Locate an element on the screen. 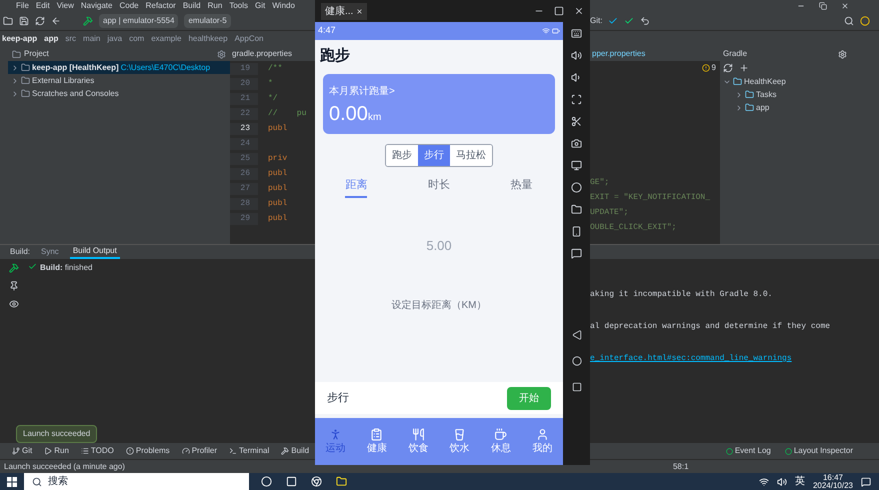 The height and width of the screenshot is (490, 879). clock-date: 2024/10/23 is located at coordinates (832, 486).